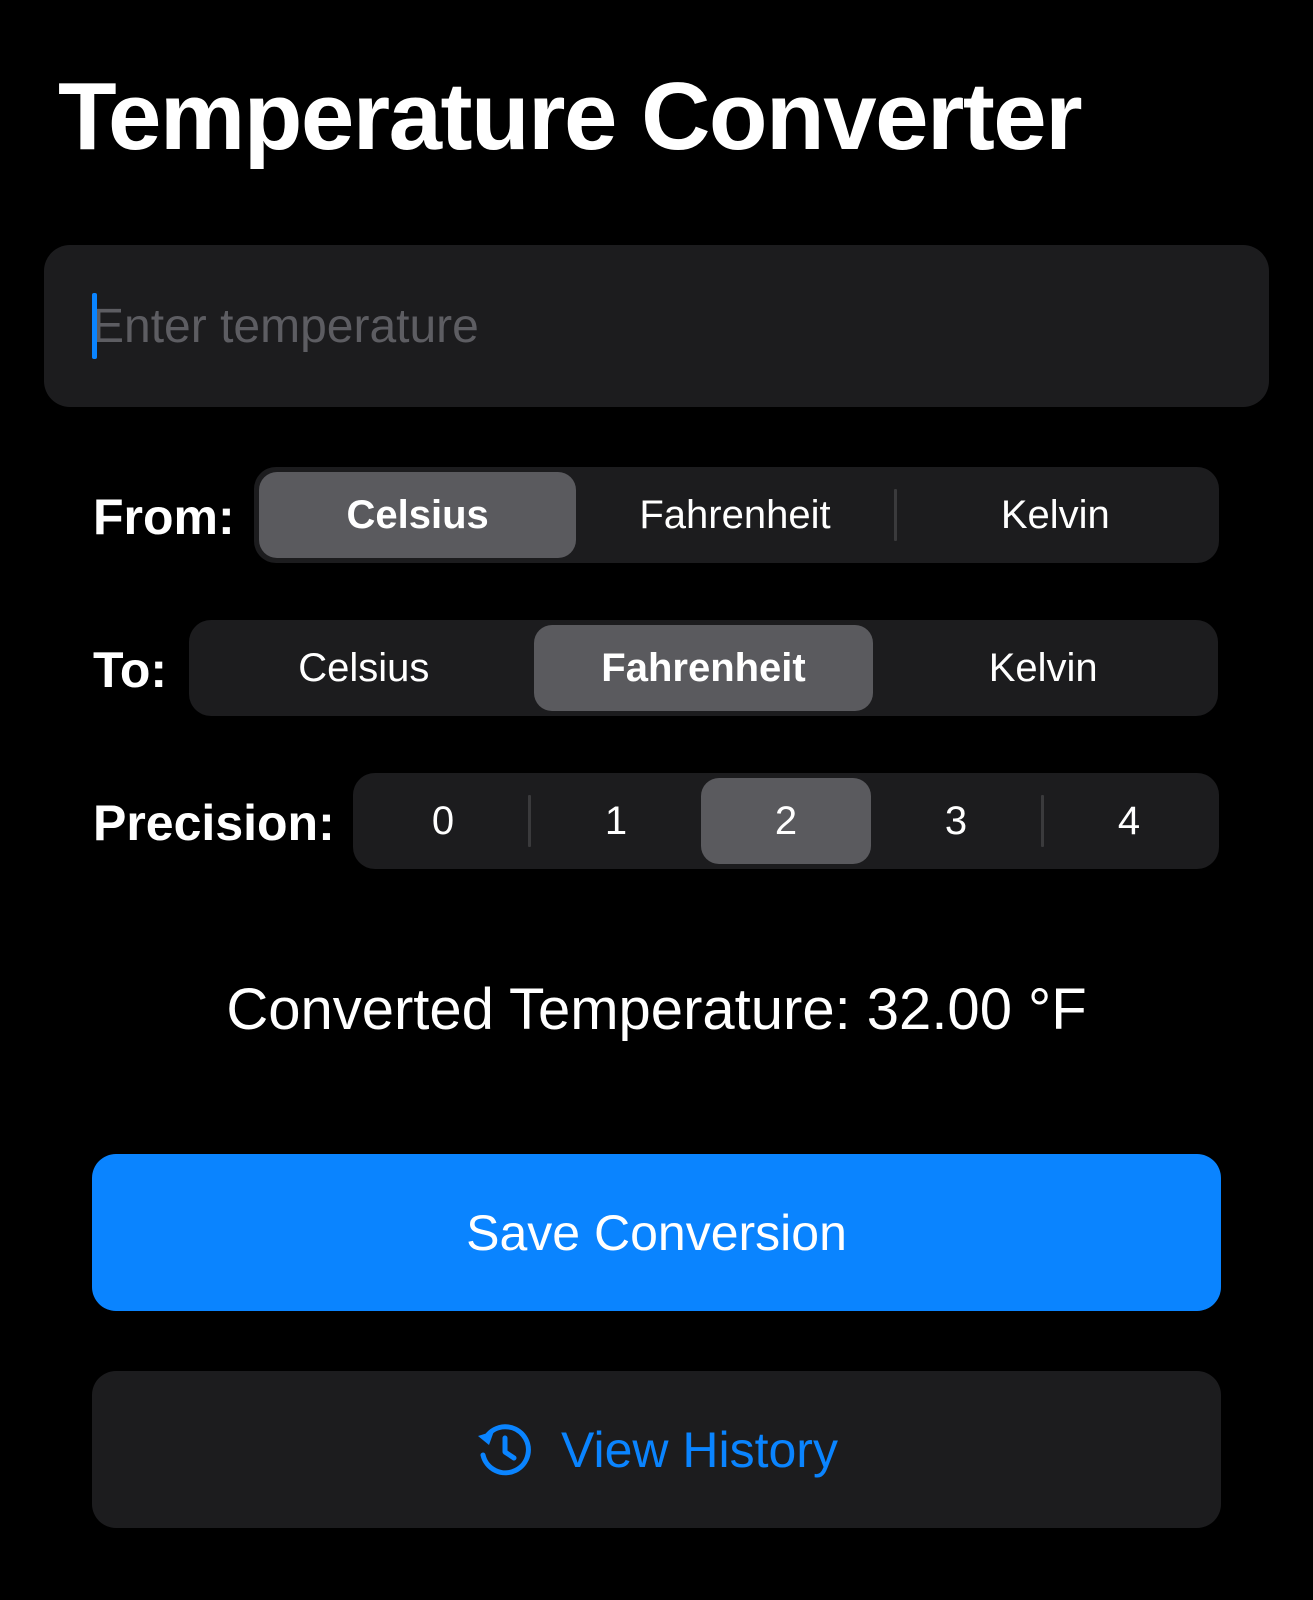  I want to click on page-title: Temperature Converter, so click(570, 116).